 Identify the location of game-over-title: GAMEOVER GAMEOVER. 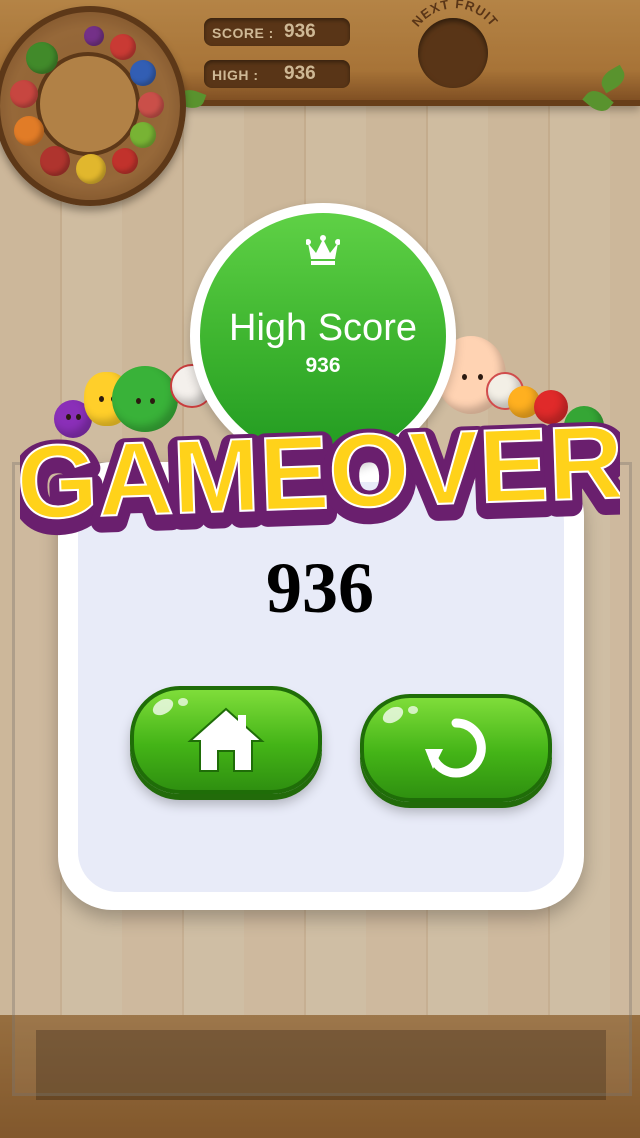
(320, 472).